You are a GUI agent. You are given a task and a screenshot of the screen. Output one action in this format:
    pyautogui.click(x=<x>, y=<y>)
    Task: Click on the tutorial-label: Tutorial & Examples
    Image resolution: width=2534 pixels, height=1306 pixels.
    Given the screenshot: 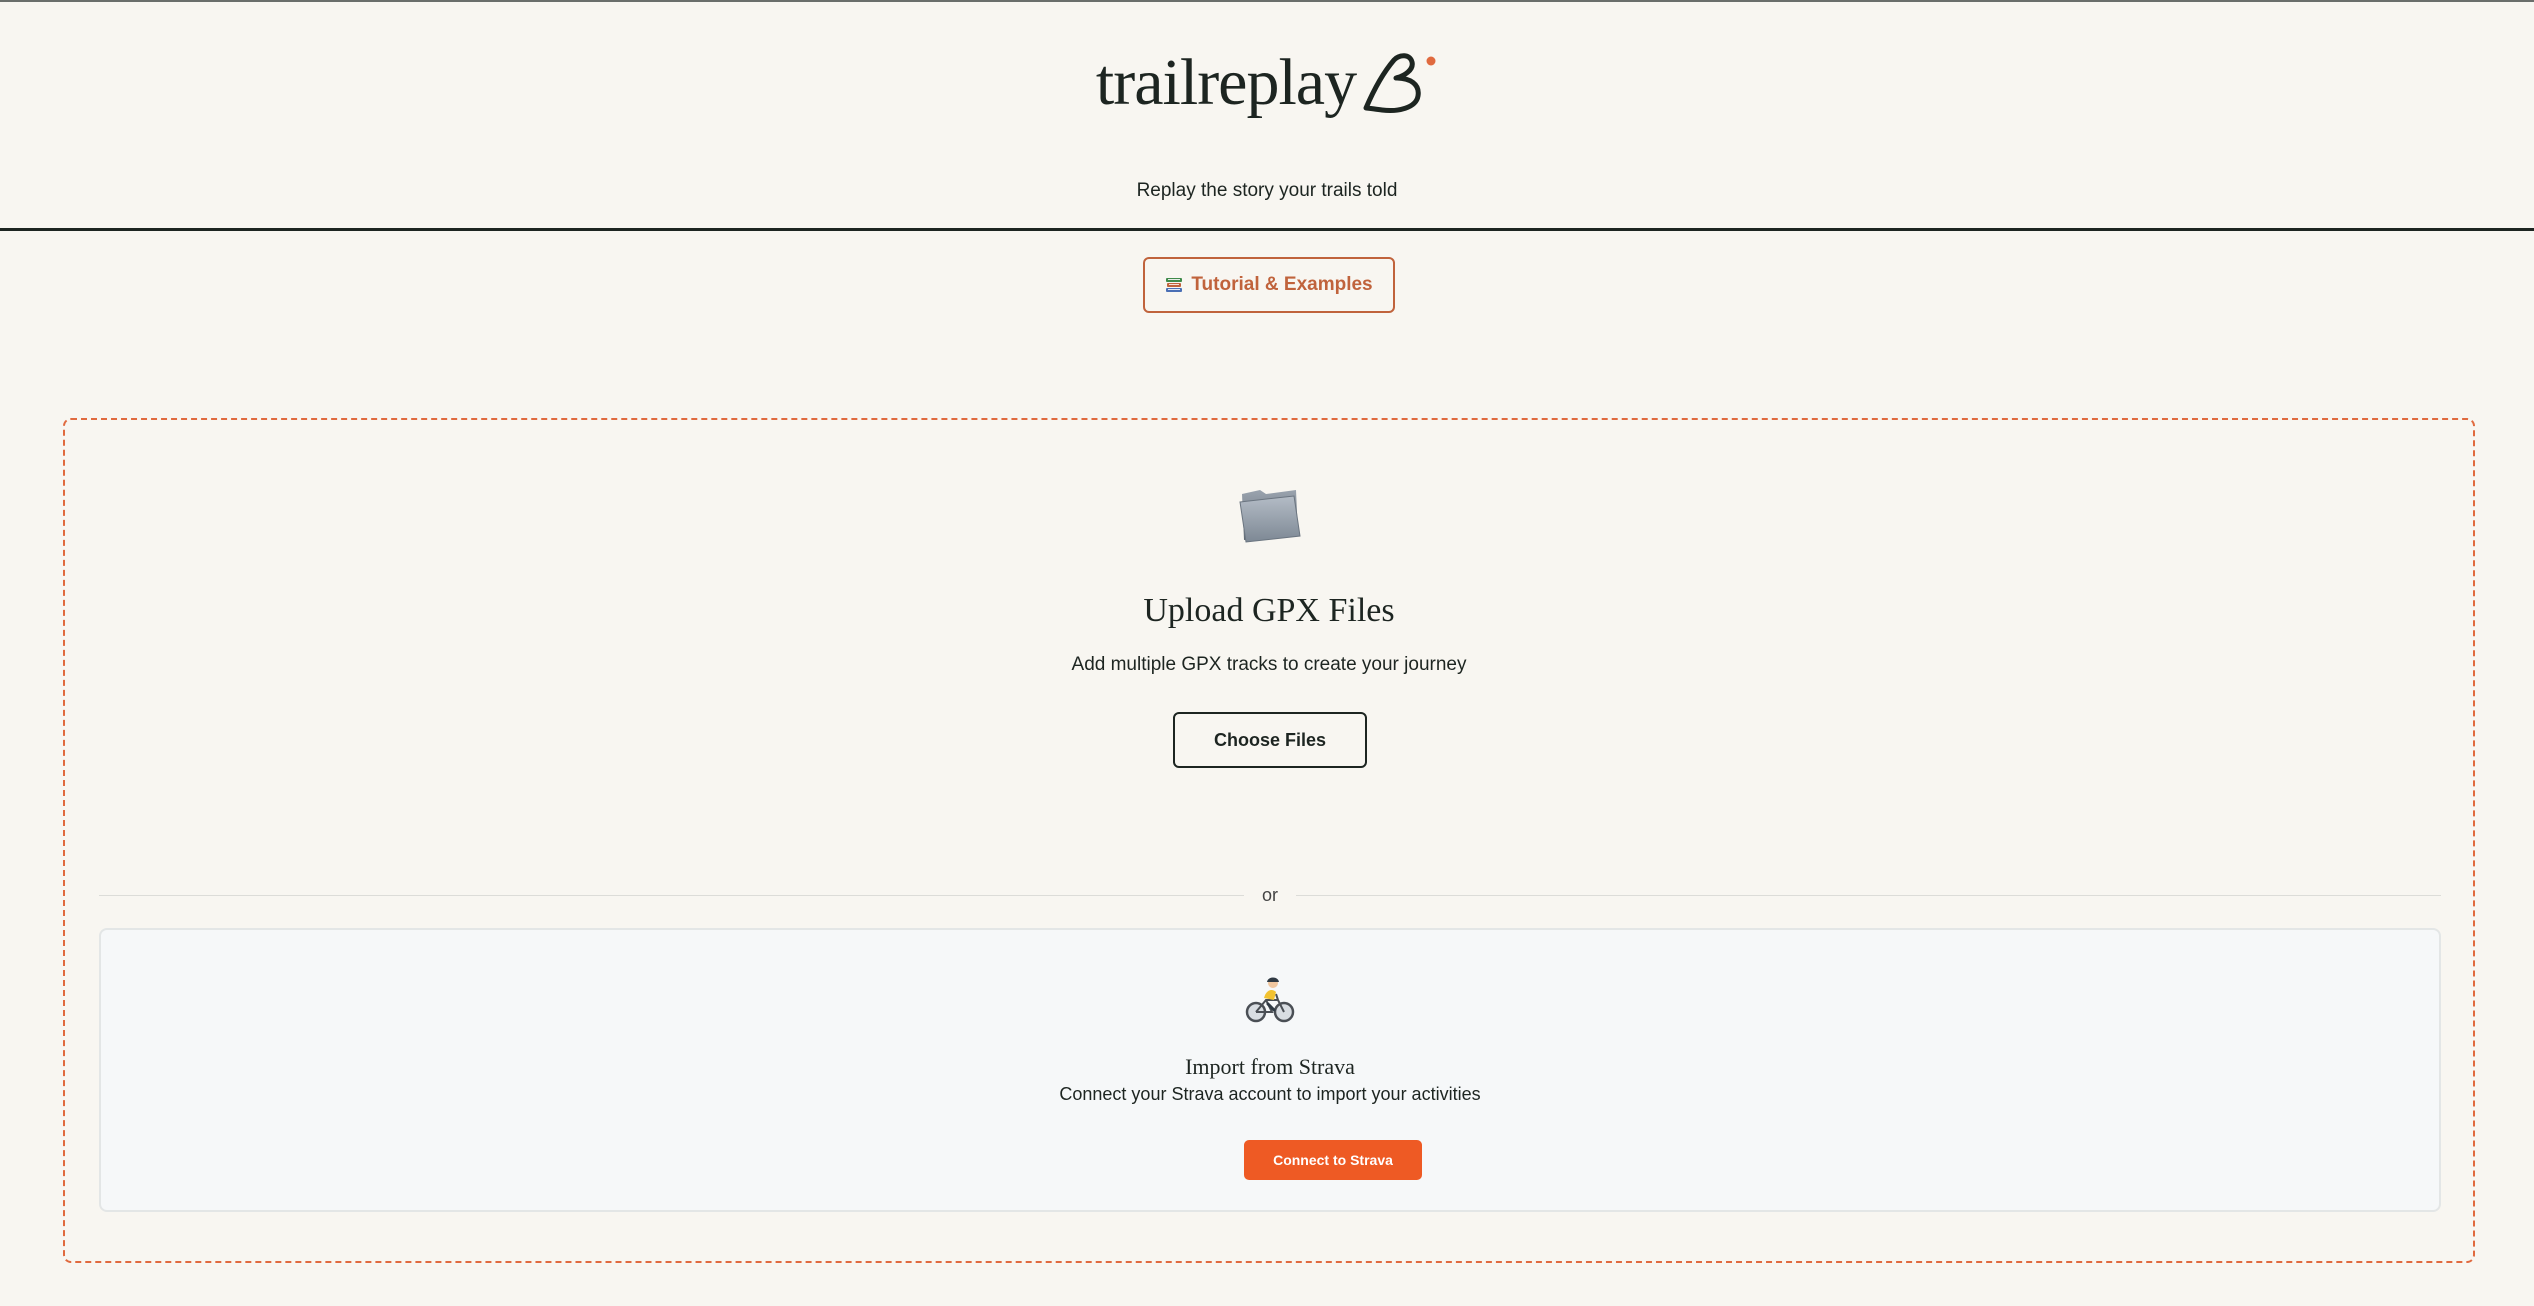 What is the action you would take?
    pyautogui.click(x=1282, y=284)
    